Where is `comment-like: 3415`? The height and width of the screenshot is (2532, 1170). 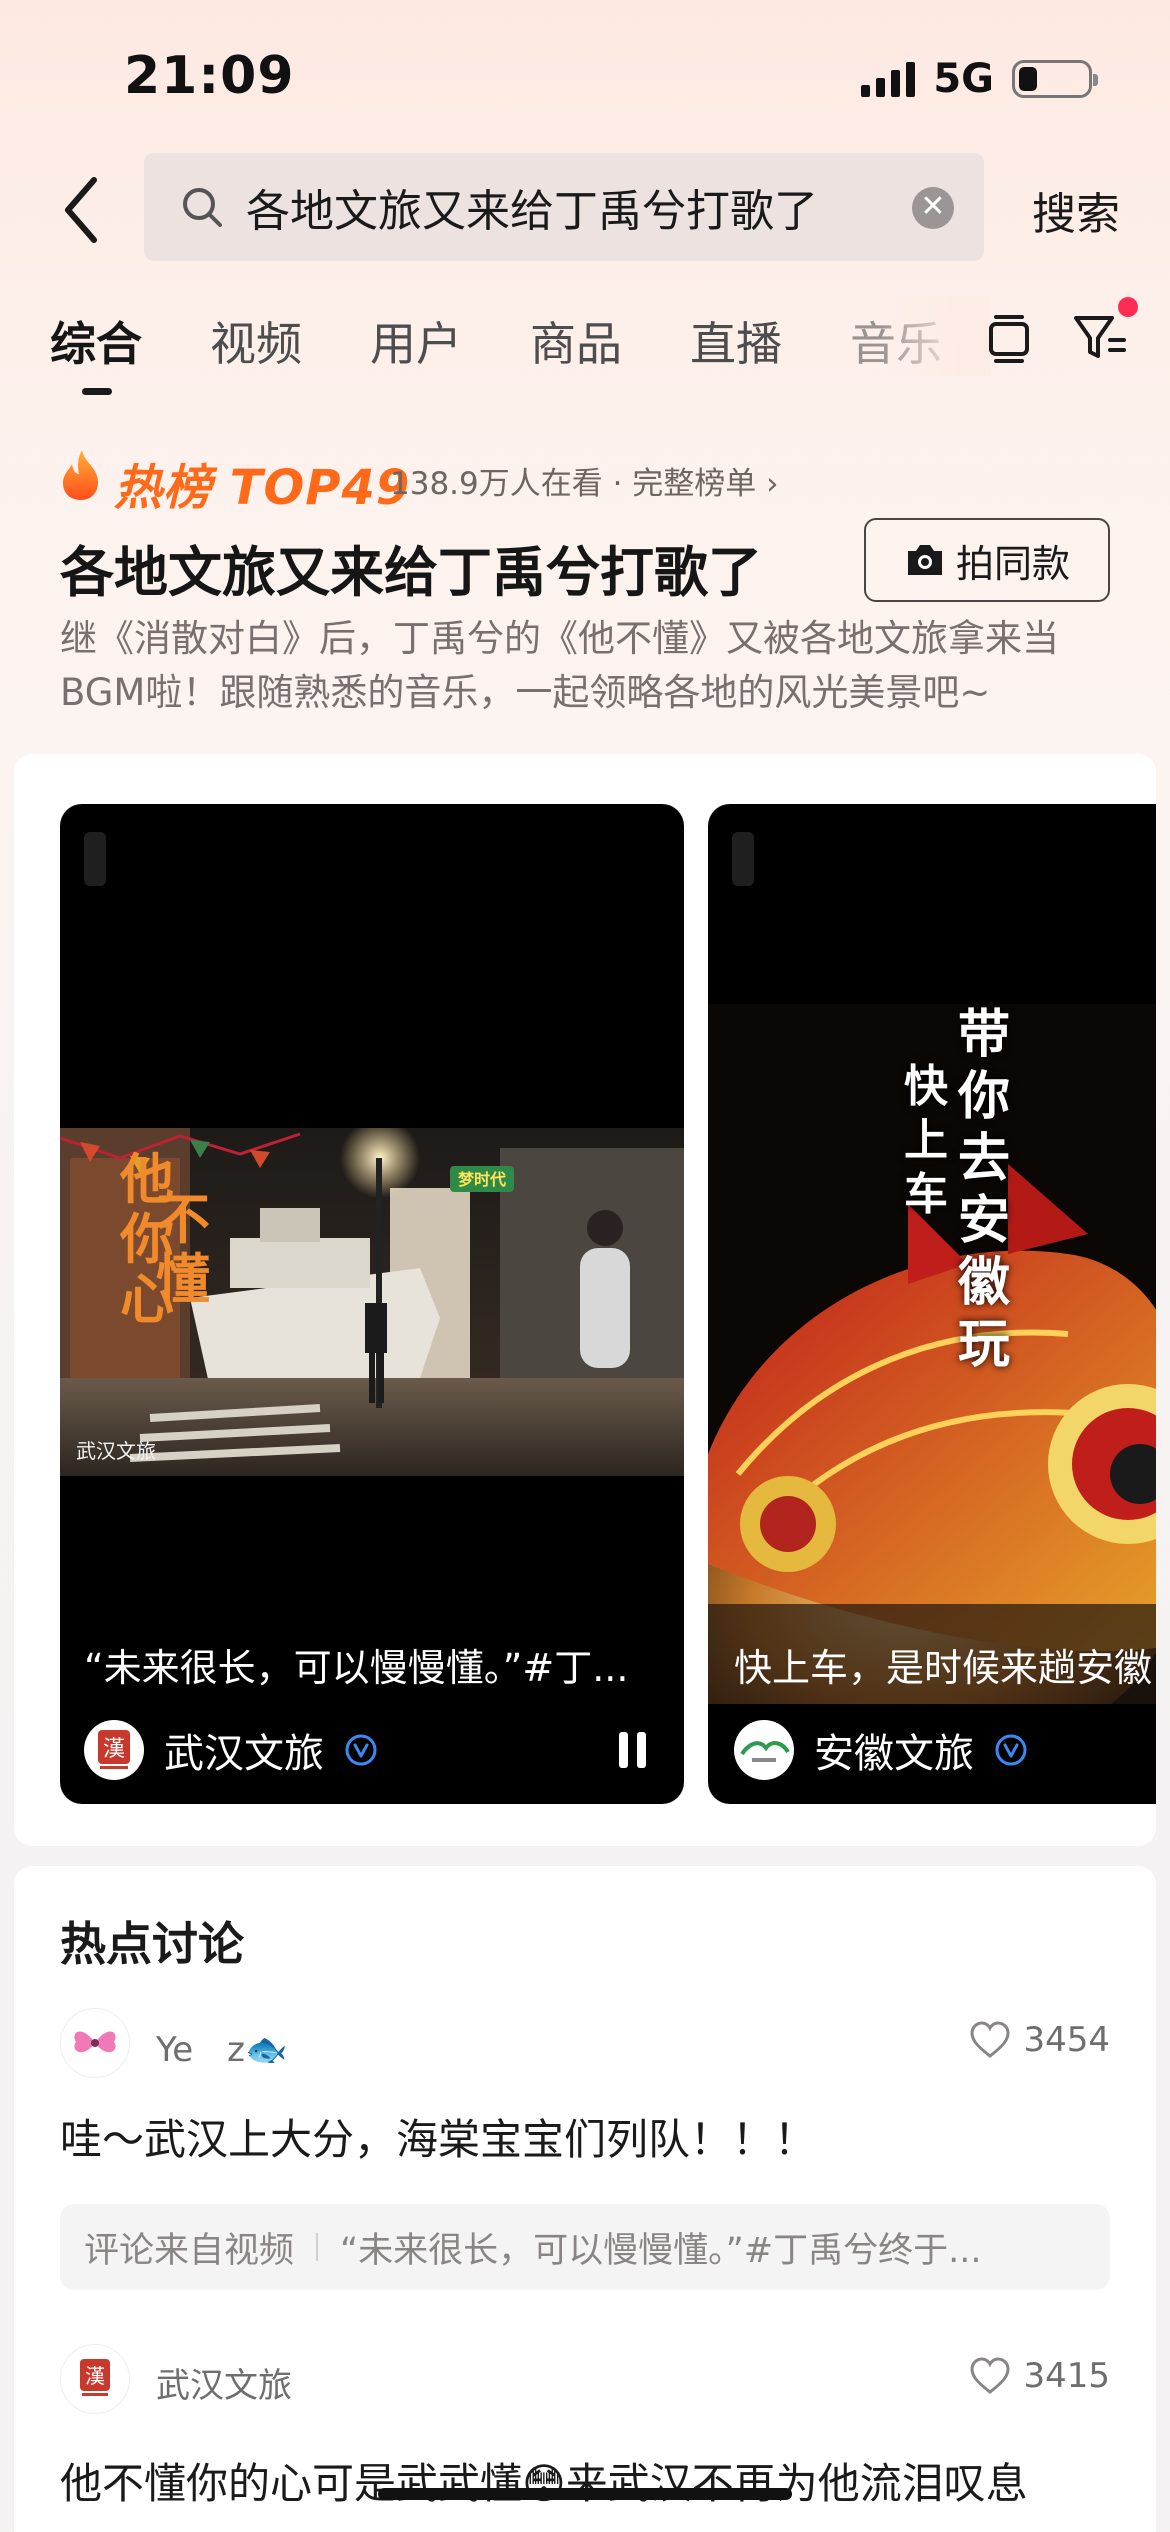 comment-like: 3415 is located at coordinates (1039, 2376).